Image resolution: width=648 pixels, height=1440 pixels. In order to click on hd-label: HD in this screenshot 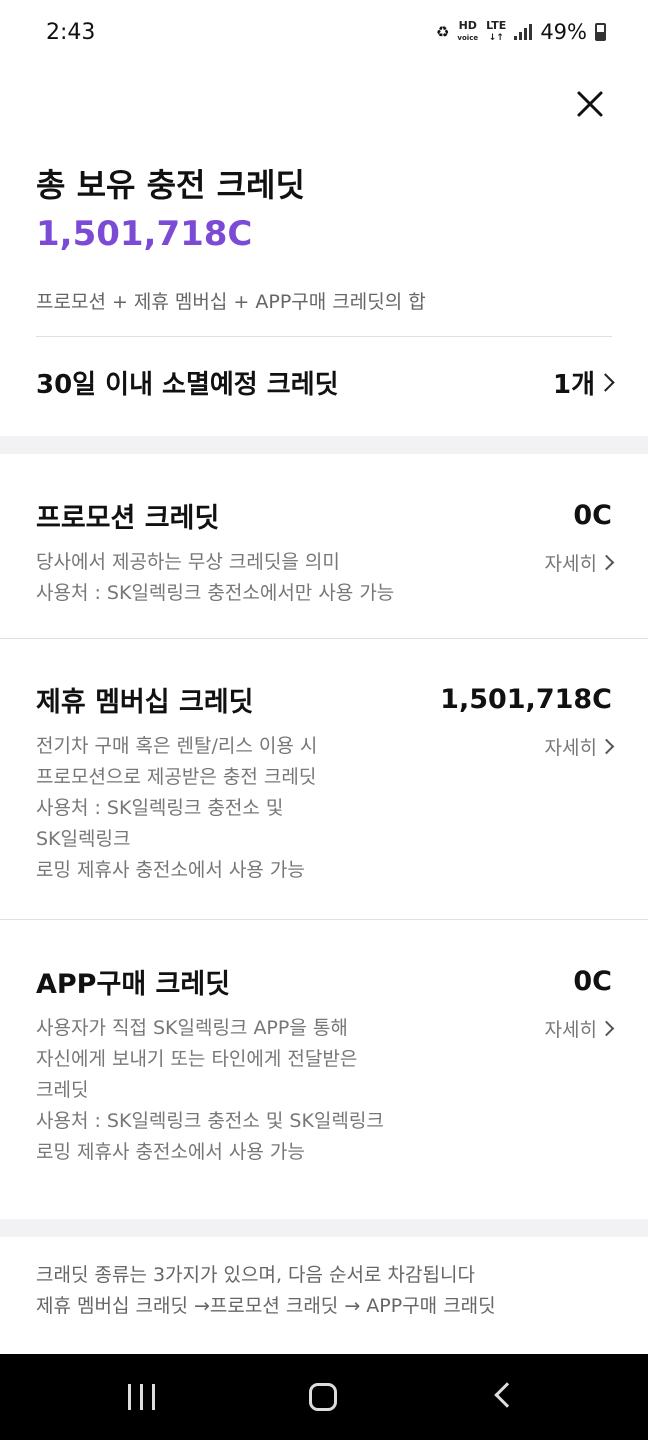, I will do `click(467, 25)`.